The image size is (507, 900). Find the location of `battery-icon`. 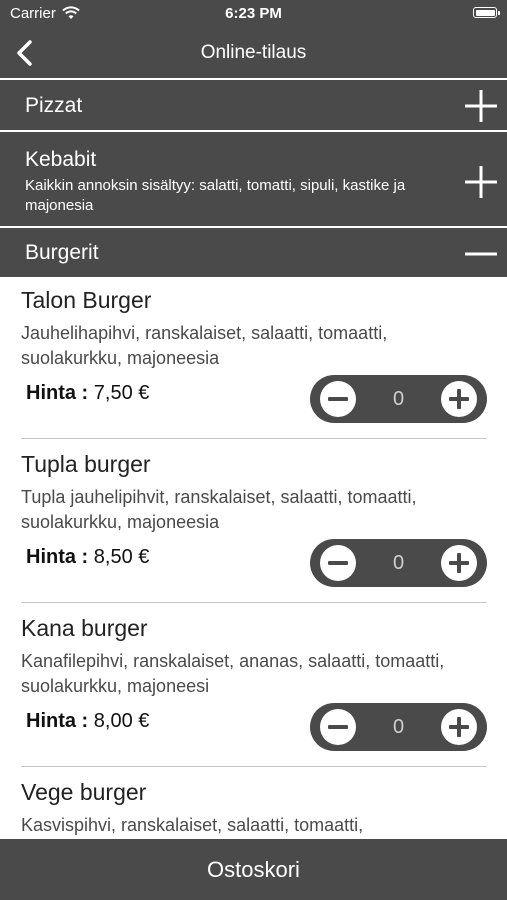

battery-icon is located at coordinates (486, 12).